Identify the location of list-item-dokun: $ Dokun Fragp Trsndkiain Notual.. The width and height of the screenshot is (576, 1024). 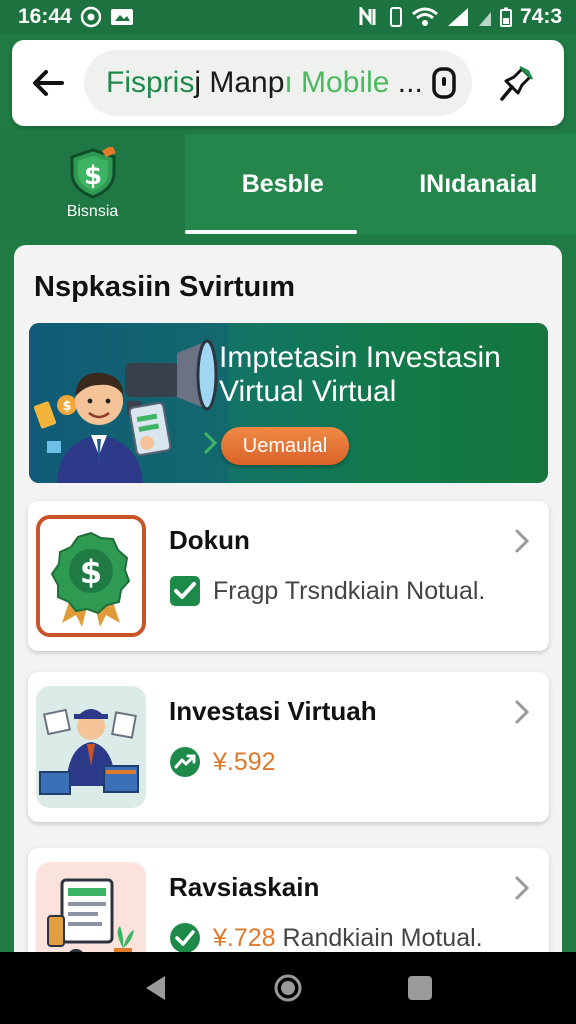
(288, 576).